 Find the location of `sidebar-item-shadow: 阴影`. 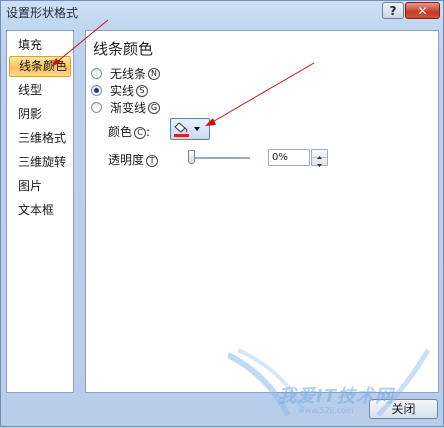

sidebar-item-shadow: 阴影 is located at coordinates (40, 114).